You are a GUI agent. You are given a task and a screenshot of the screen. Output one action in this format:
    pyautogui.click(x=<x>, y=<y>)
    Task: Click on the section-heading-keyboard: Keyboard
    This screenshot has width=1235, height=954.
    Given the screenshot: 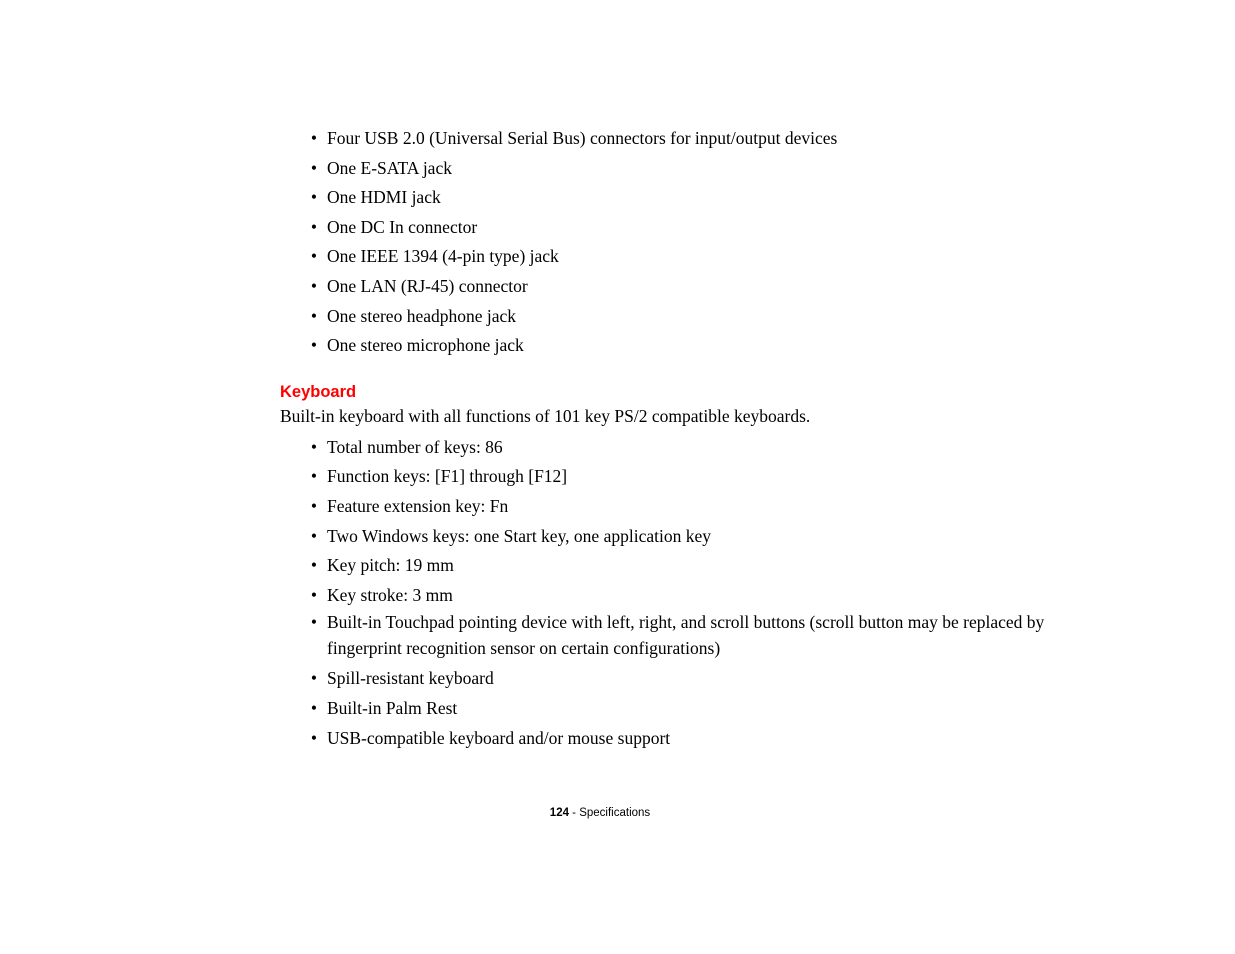 What is the action you would take?
    pyautogui.click(x=318, y=391)
    